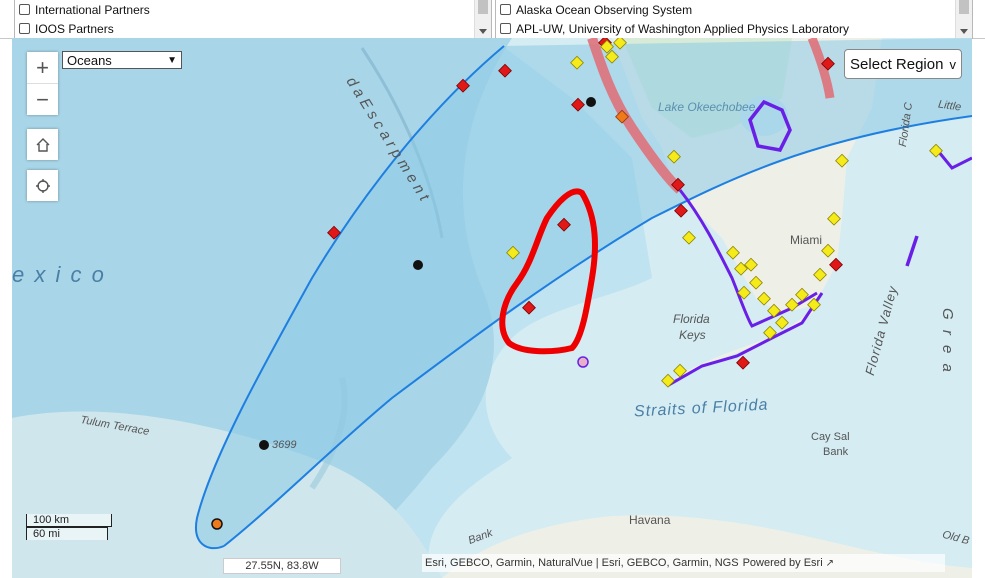 This screenshot has width=985, height=578. I want to click on filter-item-ioos-partners: IOOS Partners, so click(253, 28).